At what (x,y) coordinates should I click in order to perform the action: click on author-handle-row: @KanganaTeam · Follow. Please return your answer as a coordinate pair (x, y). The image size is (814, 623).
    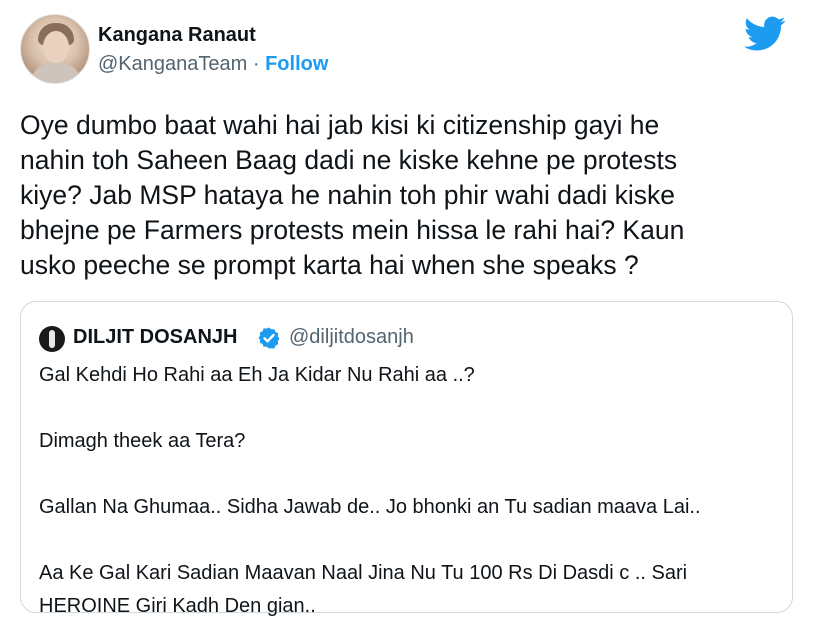
    Looking at the image, I should click on (213, 64).